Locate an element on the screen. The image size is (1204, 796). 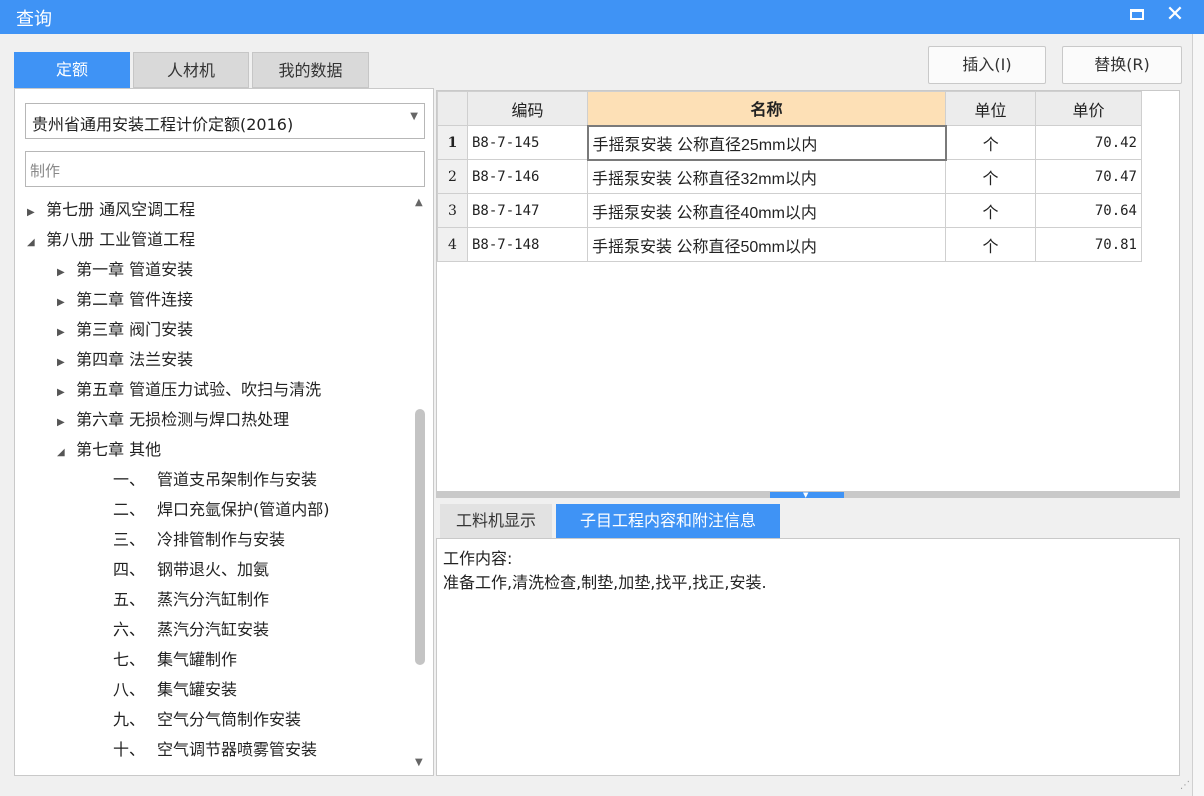
maximize-icon is located at coordinates (1137, 14).